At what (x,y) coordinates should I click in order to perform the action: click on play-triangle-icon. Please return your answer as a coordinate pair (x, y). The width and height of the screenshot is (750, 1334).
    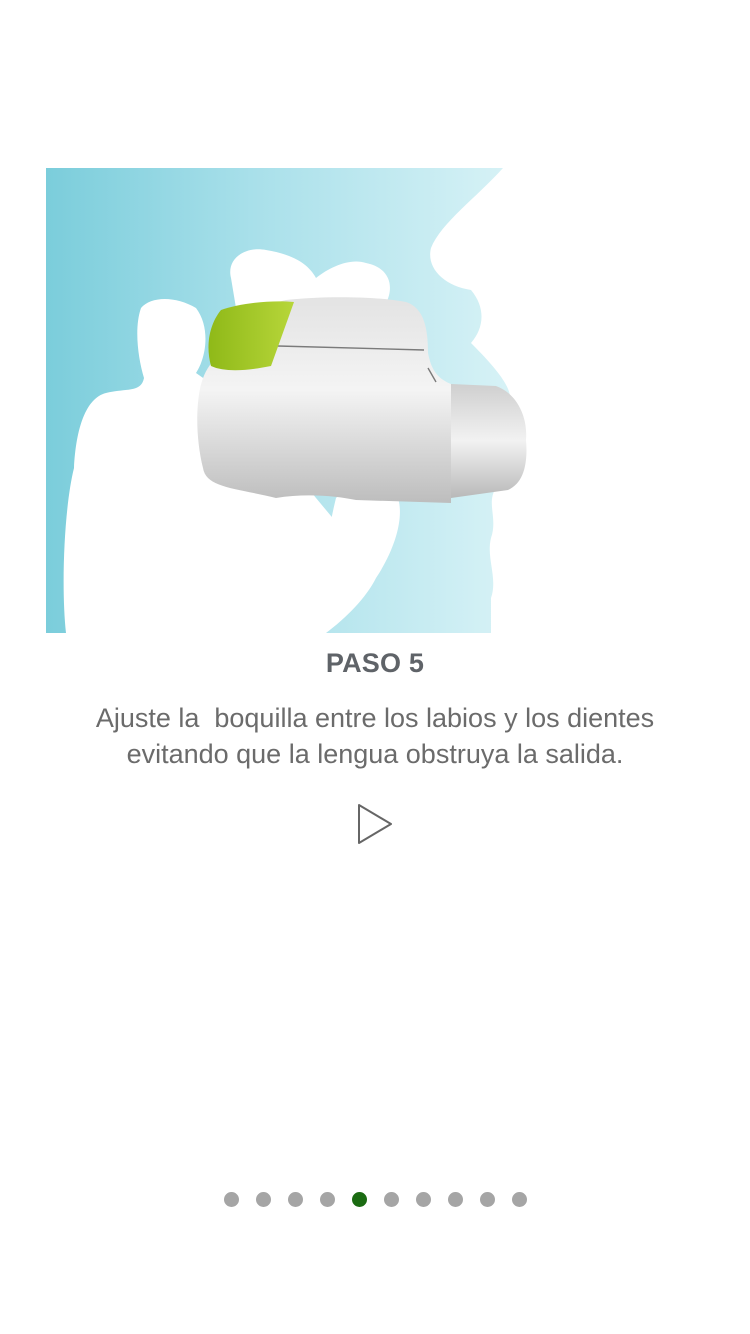
    Looking at the image, I should click on (375, 824).